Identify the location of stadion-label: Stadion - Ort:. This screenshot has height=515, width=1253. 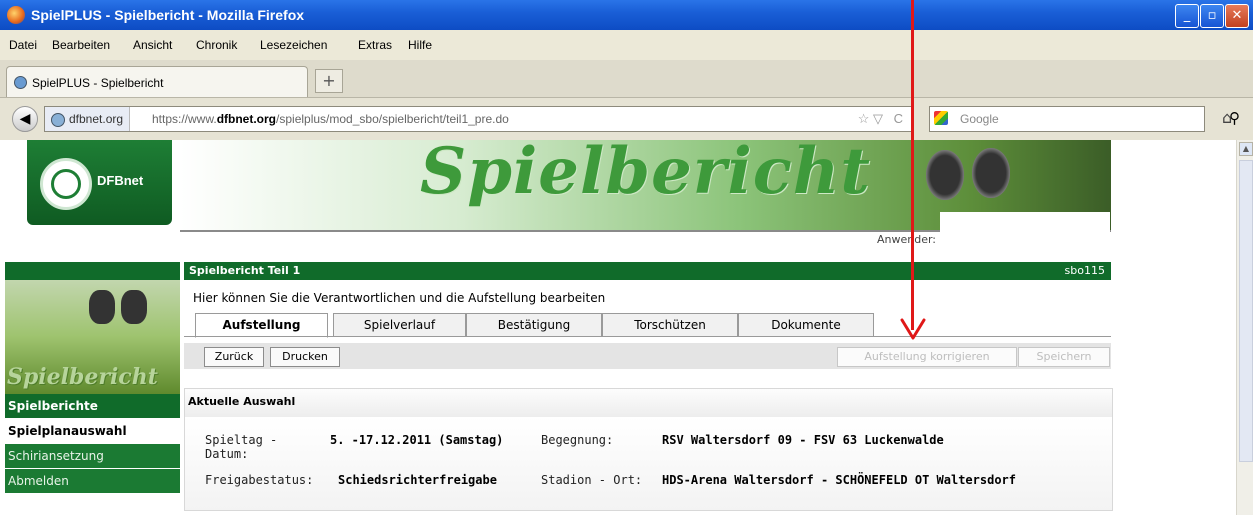
(592, 480).